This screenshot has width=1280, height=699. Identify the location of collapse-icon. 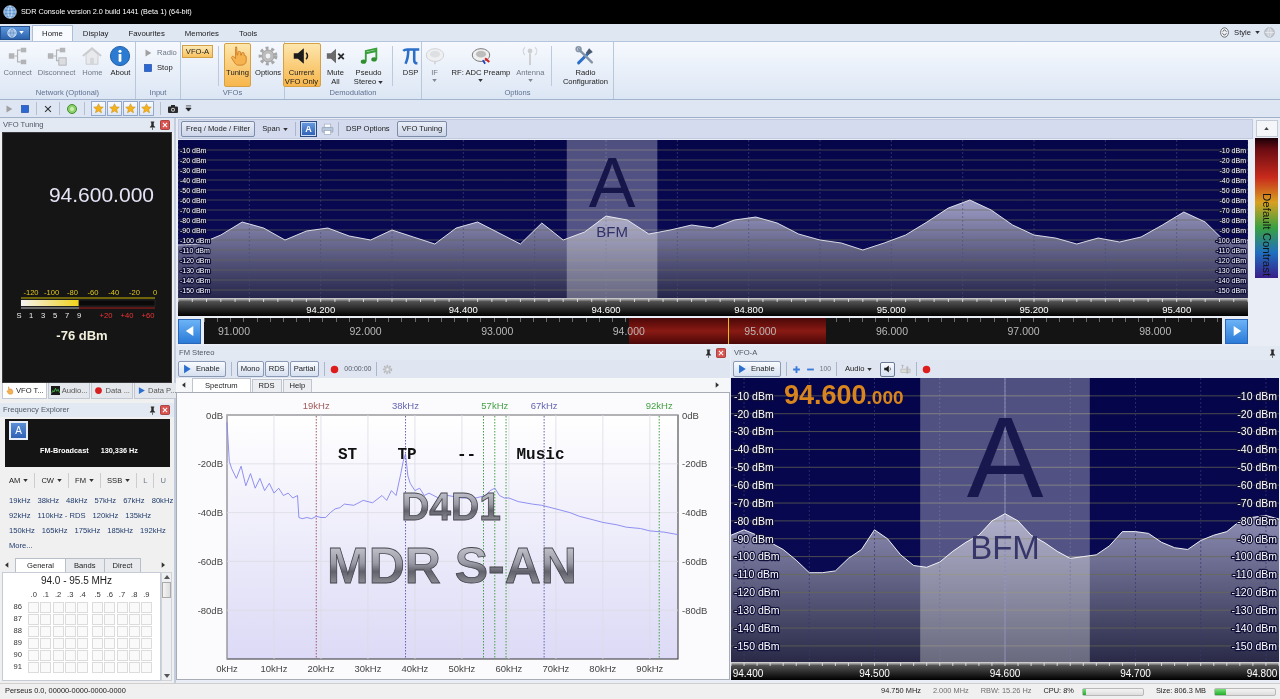
(1225, 32).